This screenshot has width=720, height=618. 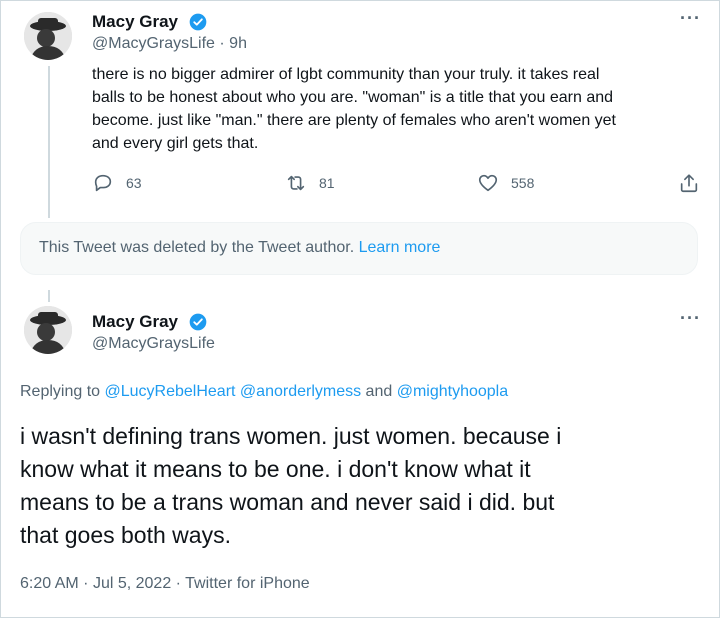 I want to click on like-button: 558, so click(x=505, y=183).